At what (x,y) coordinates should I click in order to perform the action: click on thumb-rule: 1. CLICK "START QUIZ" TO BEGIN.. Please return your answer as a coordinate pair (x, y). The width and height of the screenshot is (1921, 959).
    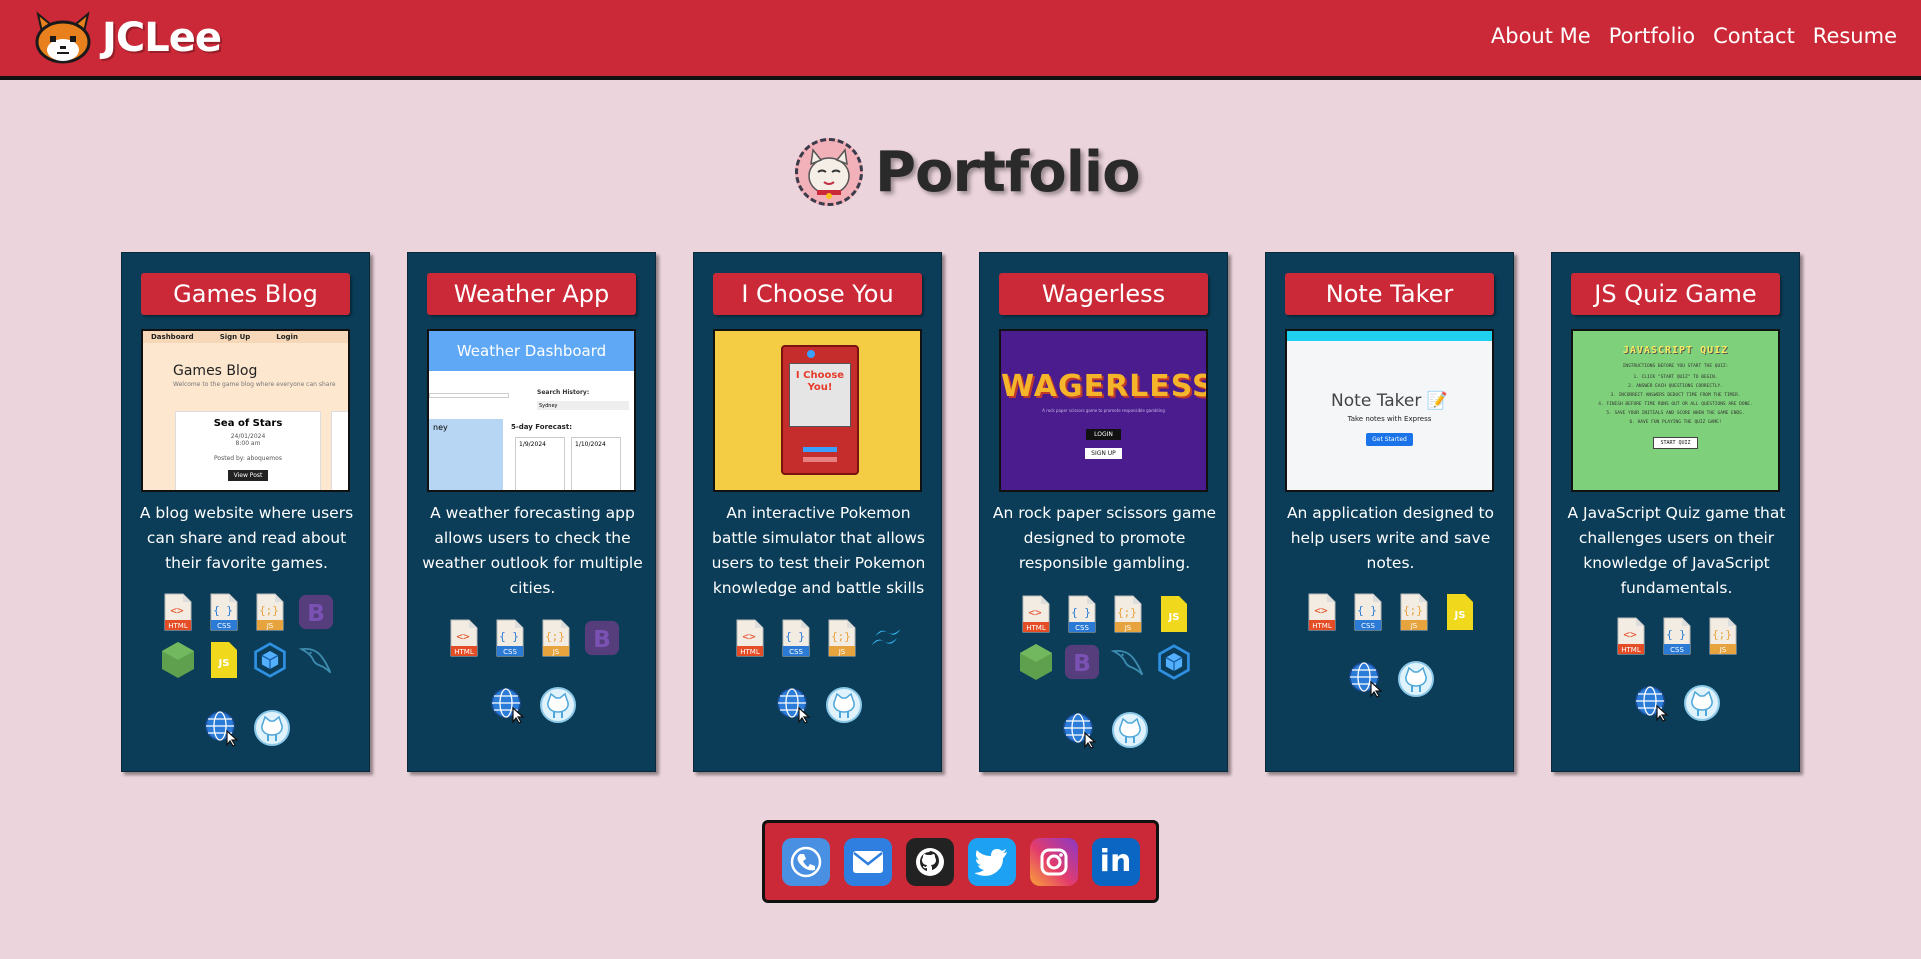
    Looking at the image, I should click on (1675, 377).